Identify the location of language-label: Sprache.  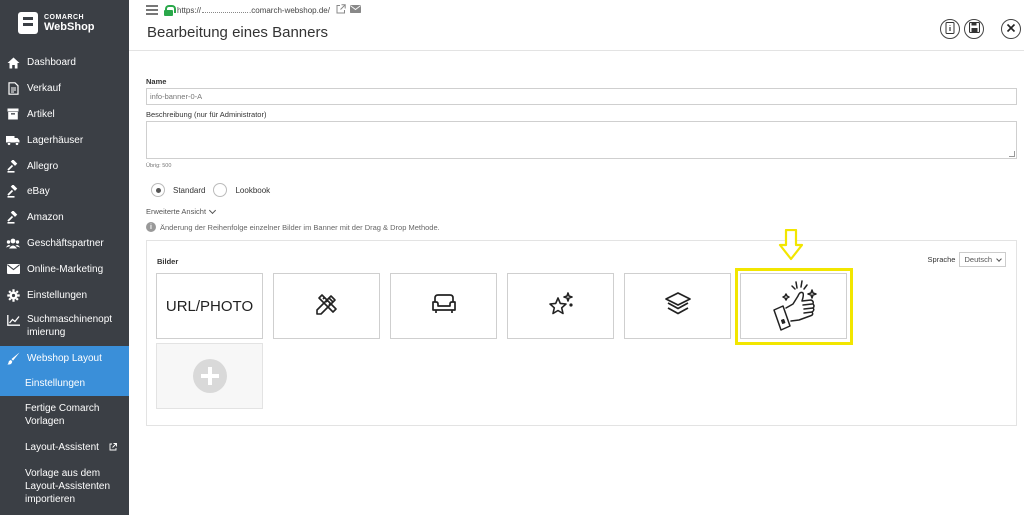
(941, 259).